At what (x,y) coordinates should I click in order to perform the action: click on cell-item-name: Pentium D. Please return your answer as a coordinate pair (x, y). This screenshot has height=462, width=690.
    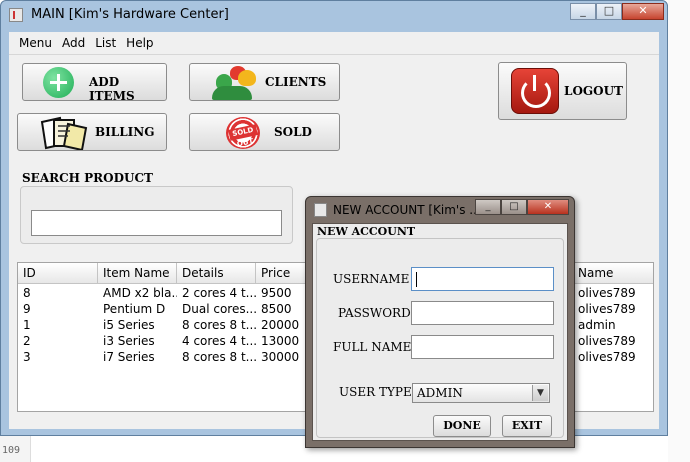
    Looking at the image, I should click on (134, 309).